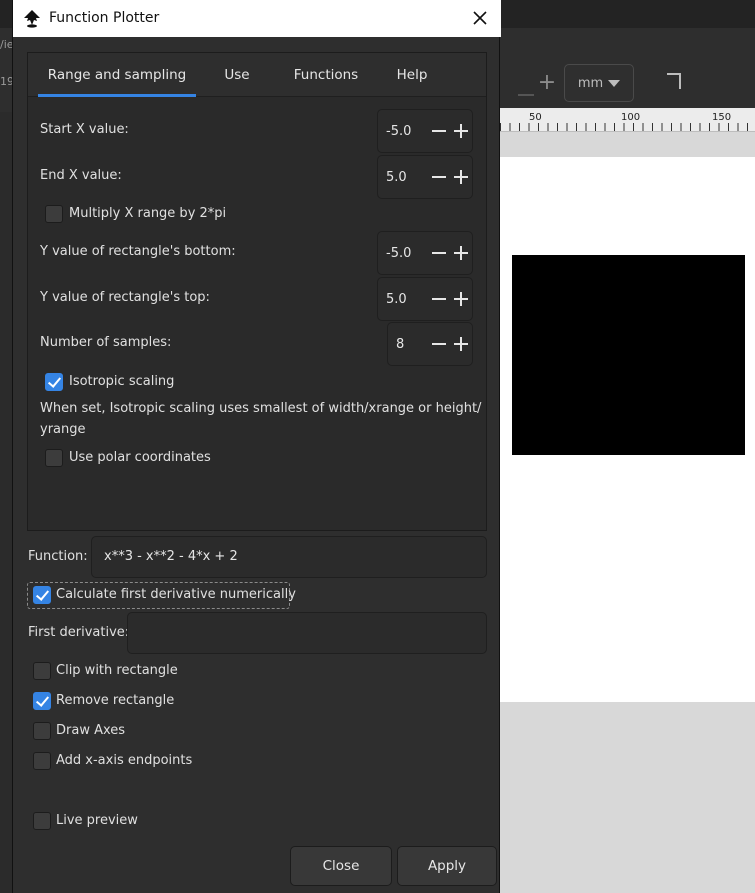 This screenshot has width=755, height=893. Describe the element at coordinates (547, 83) in the screenshot. I see `zoom-plus-icon: +` at that location.